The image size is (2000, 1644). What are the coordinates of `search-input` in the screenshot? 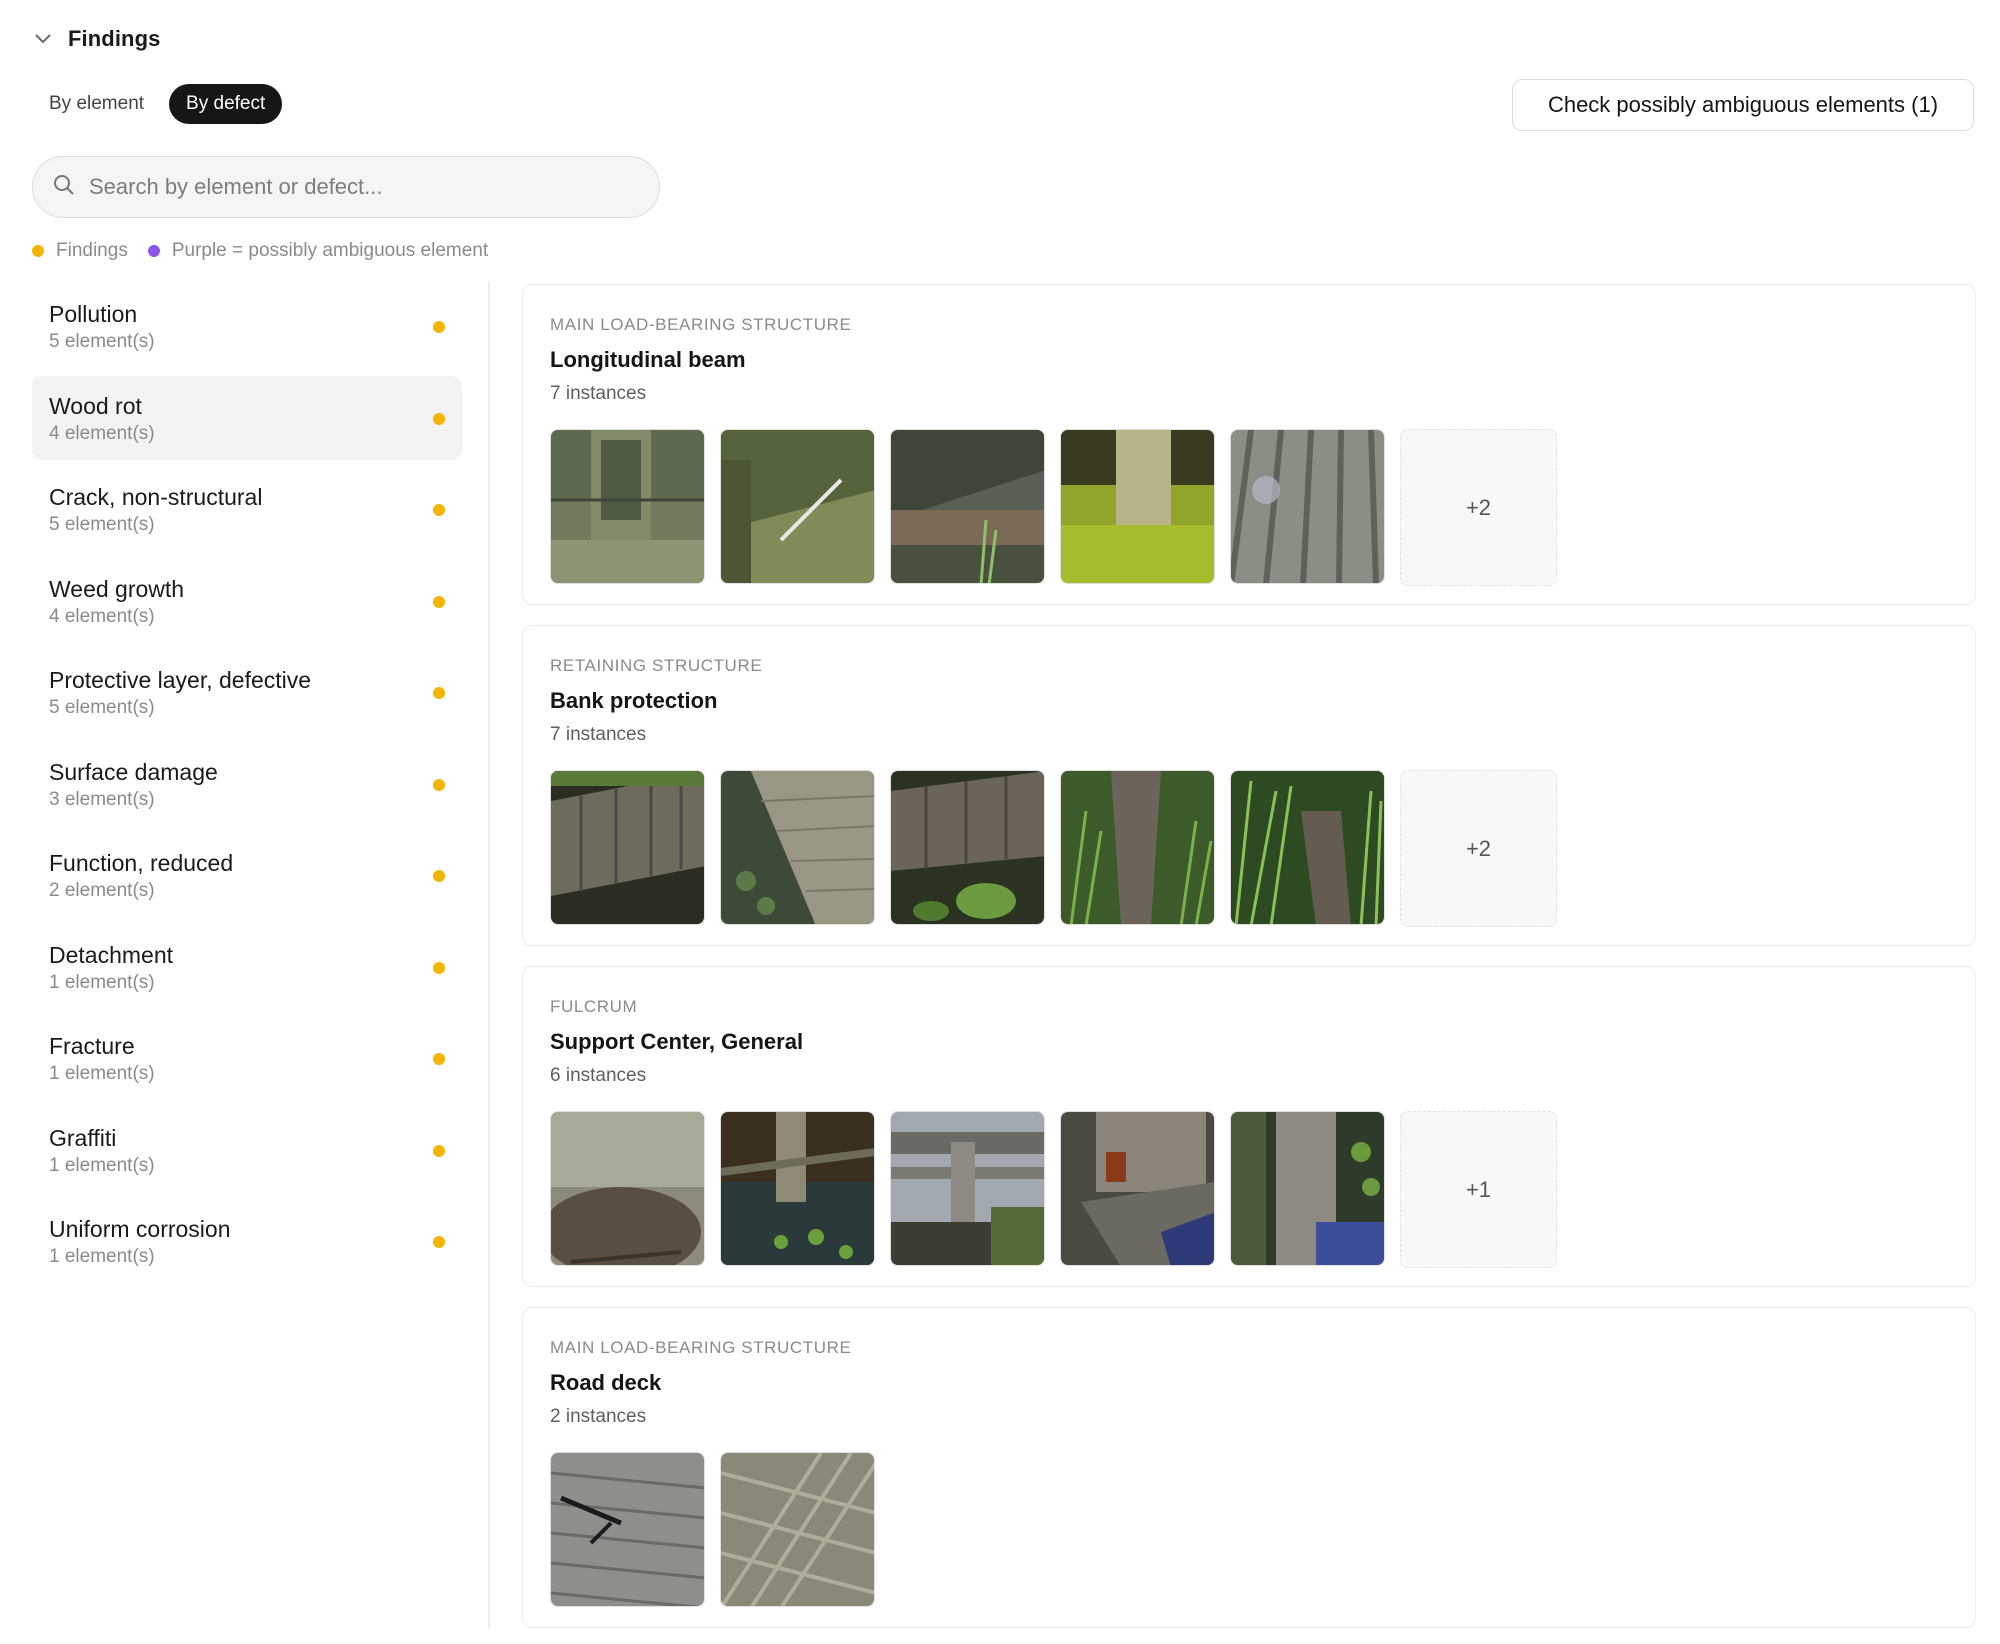 It's located at (359, 187).